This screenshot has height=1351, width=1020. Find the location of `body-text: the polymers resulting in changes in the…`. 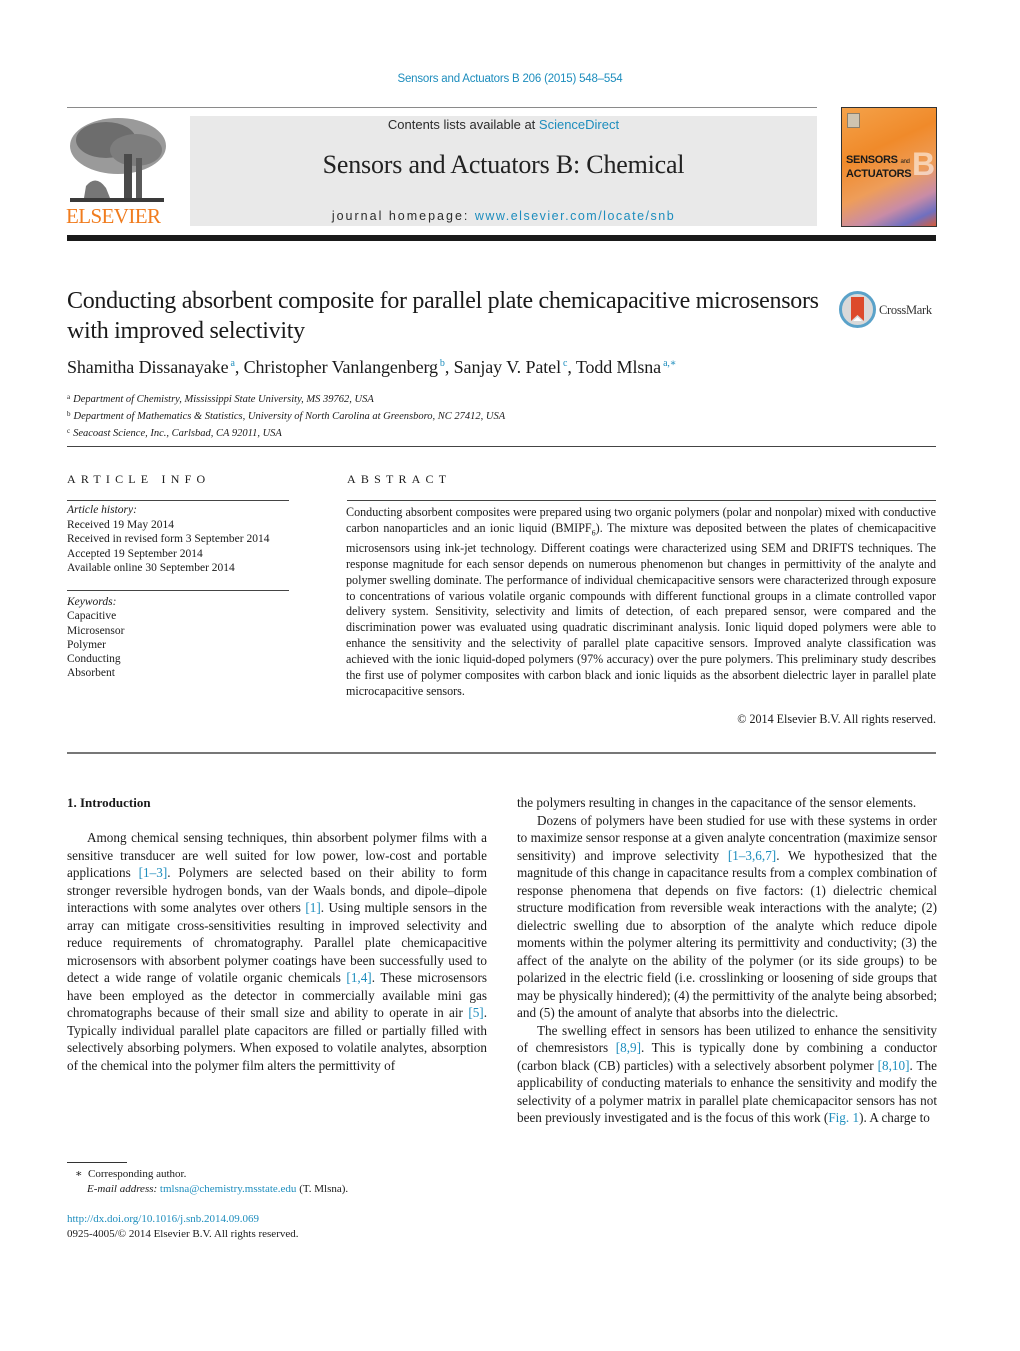

body-text: the polymers resulting in changes in the… is located at coordinates (717, 802).